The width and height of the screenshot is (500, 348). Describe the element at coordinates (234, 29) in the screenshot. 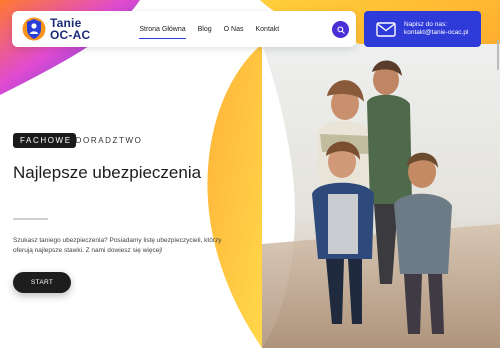

I see `nav-item-about: O Nas` at that location.